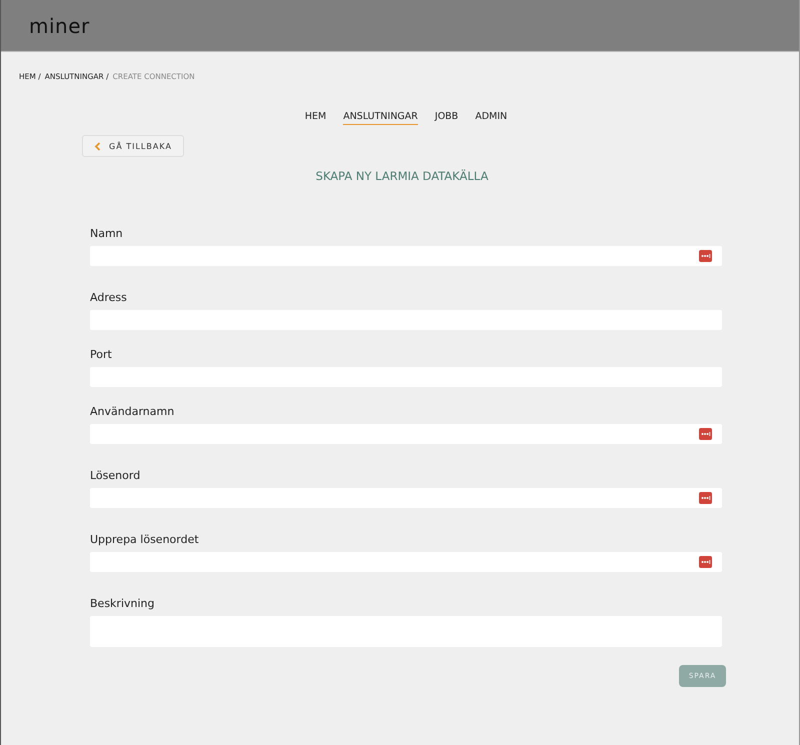  What do you see at coordinates (133, 146) in the screenshot?
I see `back-button: GÅ TILLBAKA` at bounding box center [133, 146].